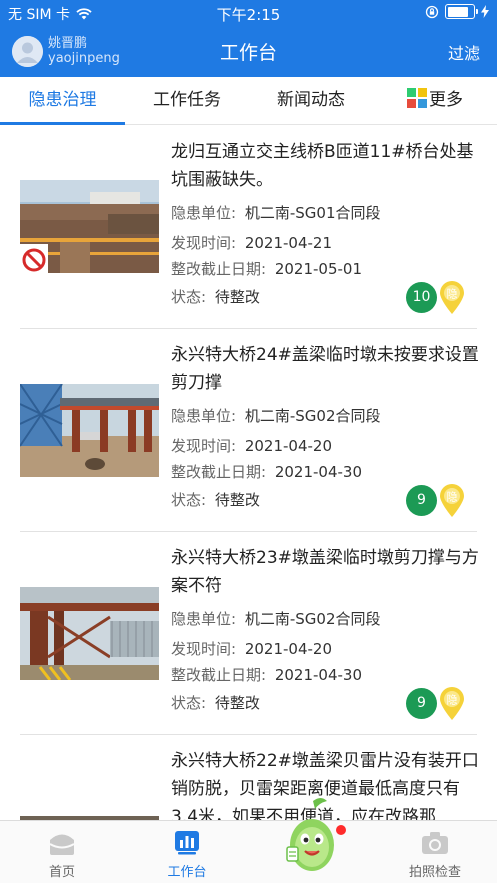 The width and height of the screenshot is (497, 883). What do you see at coordinates (187, 872) in the screenshot?
I see `bottom-tab-workbench-label: 工作台` at bounding box center [187, 872].